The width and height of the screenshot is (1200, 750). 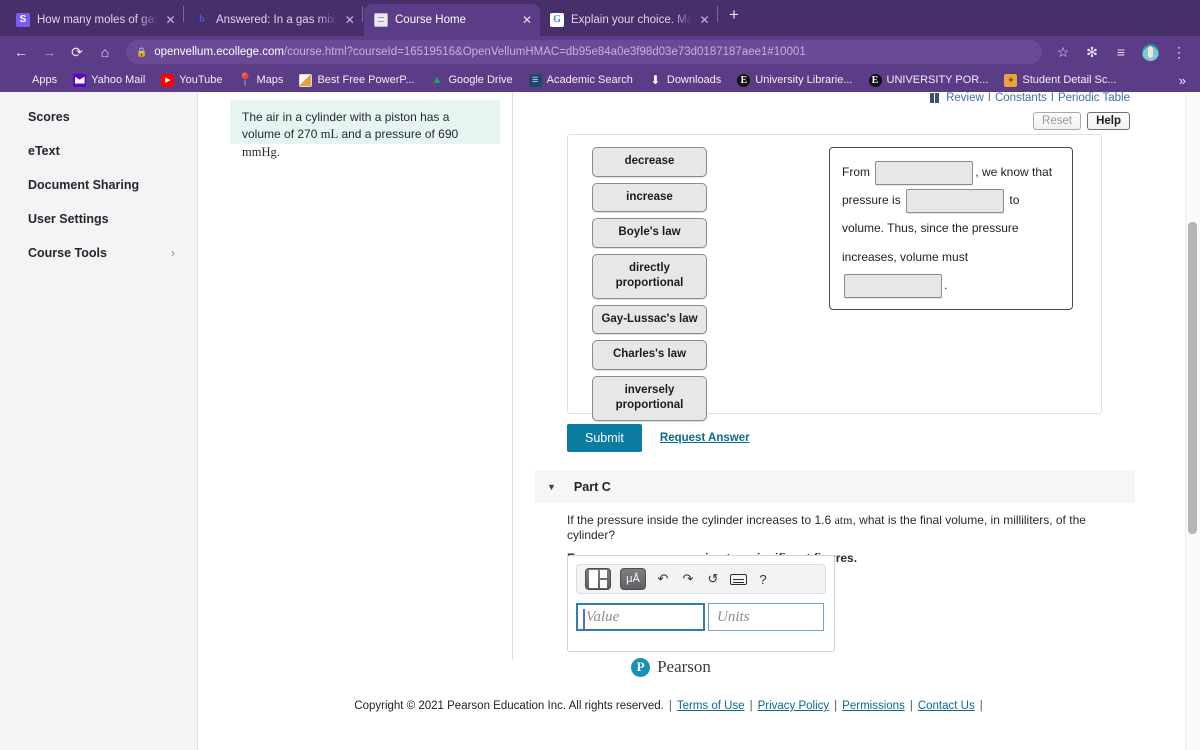 I want to click on help-icon: ?, so click(x=763, y=579).